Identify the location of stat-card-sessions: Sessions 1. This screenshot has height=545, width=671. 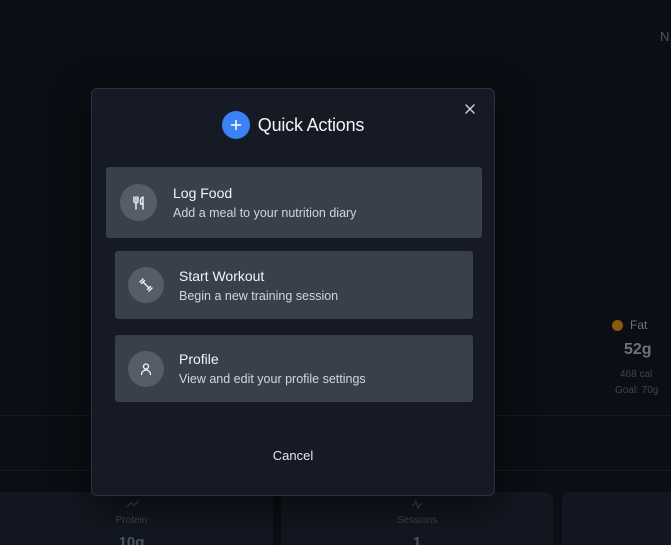
(417, 518).